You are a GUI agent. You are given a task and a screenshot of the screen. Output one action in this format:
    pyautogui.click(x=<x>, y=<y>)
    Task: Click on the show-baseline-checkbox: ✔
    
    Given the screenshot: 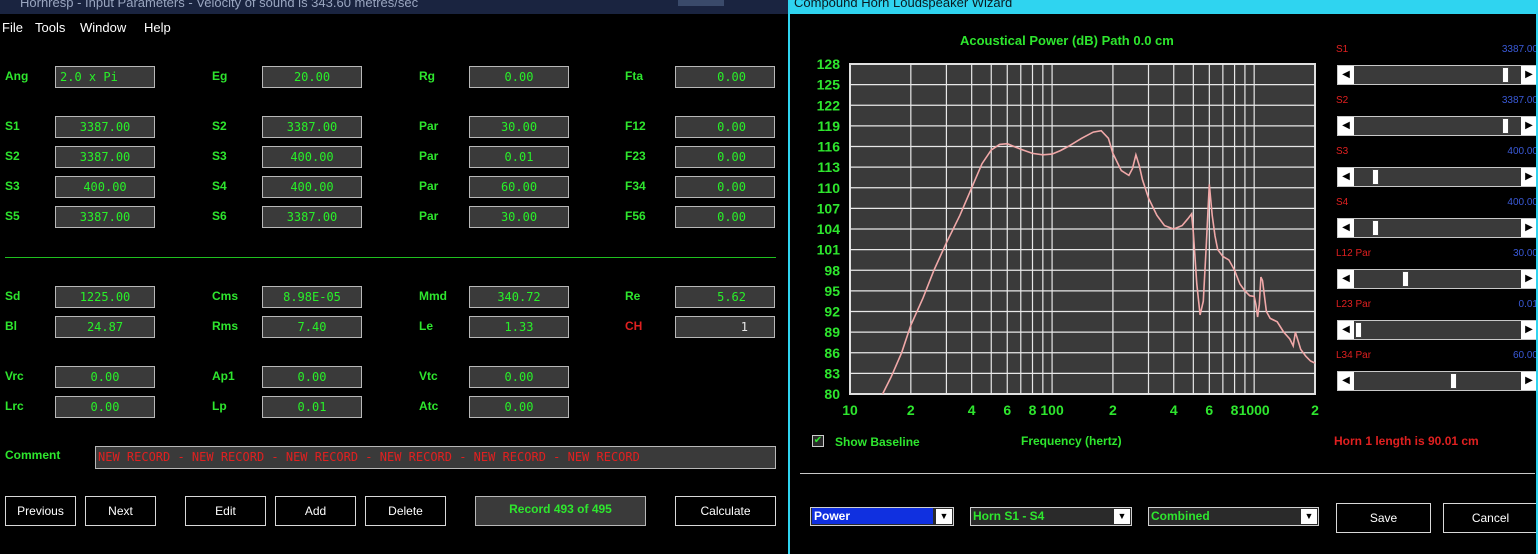 What is the action you would take?
    pyautogui.click(x=818, y=441)
    